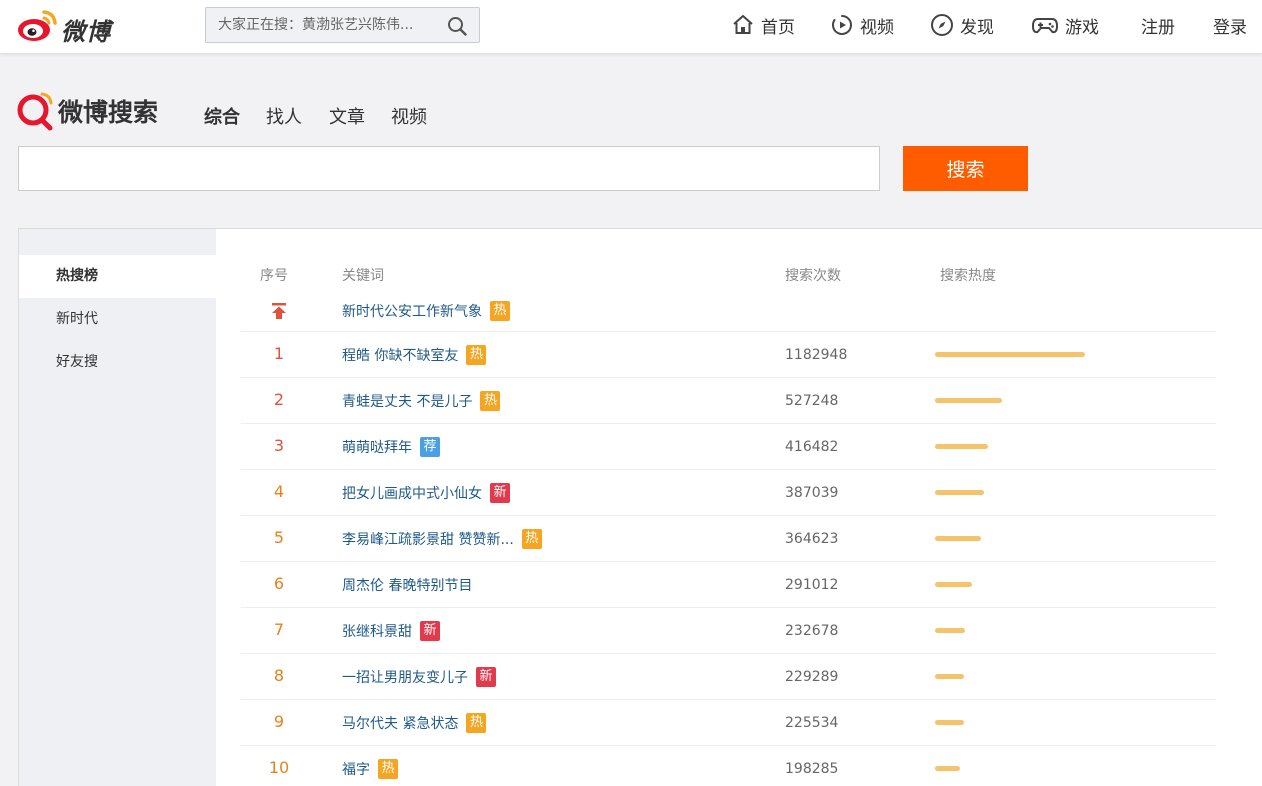 The height and width of the screenshot is (786, 1262). I want to click on search-count: 387039, so click(812, 493).